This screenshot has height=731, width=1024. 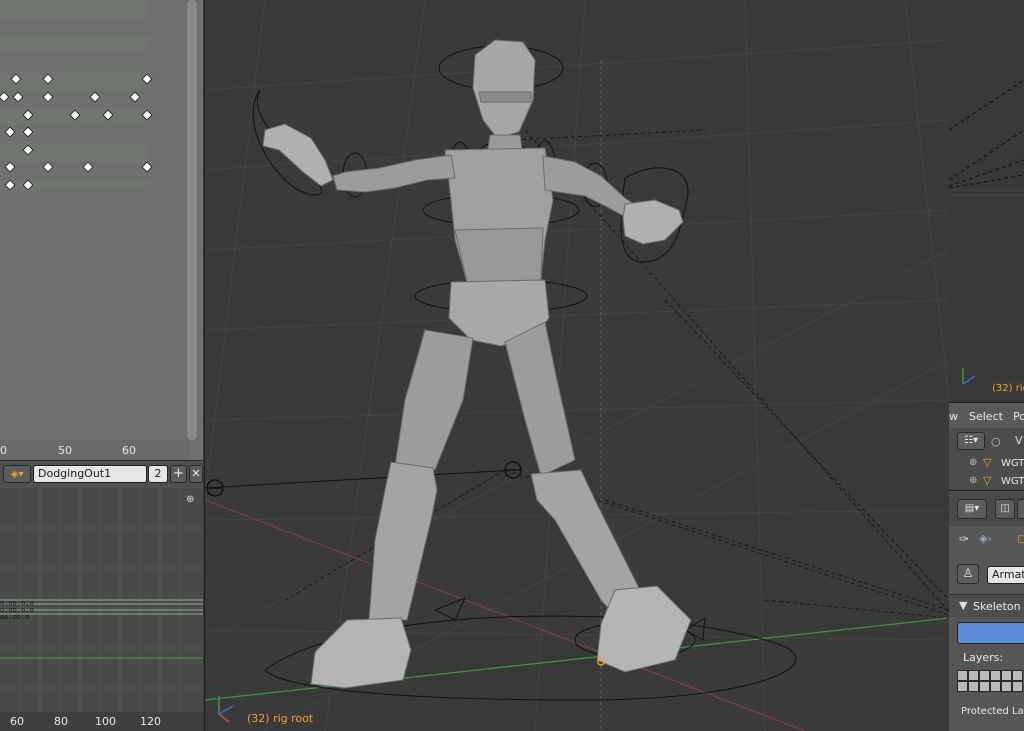 What do you see at coordinates (192, 220) in the screenshot?
I see `vertical-scrollbar` at bounding box center [192, 220].